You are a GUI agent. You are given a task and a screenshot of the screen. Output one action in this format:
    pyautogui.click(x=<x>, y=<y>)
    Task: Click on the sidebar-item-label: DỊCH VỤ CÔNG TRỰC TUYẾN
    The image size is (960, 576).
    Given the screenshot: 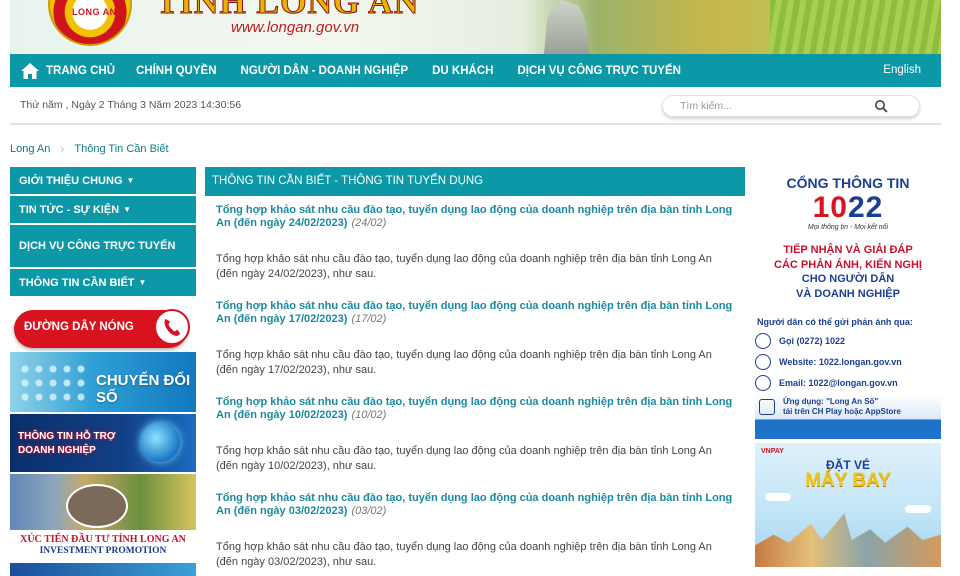 What is the action you would take?
    pyautogui.click(x=97, y=246)
    